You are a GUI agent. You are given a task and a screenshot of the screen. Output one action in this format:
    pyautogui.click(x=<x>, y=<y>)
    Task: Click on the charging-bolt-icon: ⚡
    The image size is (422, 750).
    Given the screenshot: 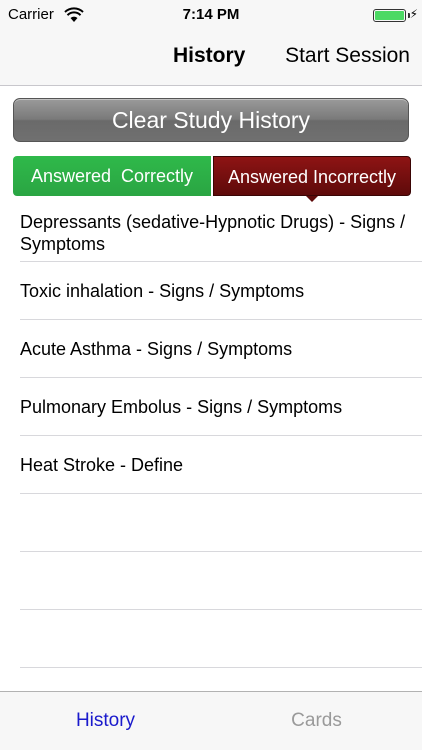 What is the action you would take?
    pyautogui.click(x=413, y=14)
    